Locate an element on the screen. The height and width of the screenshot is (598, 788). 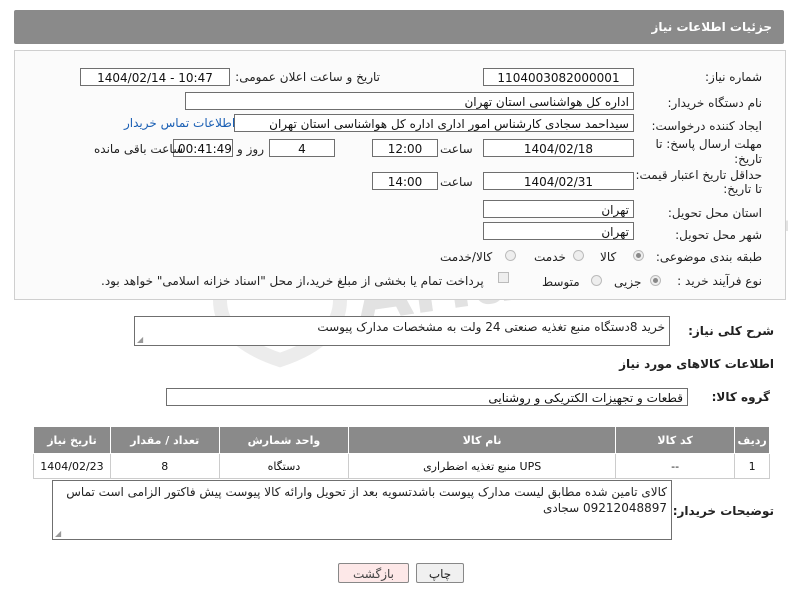
province-field: تهران is located at coordinates (558, 209).